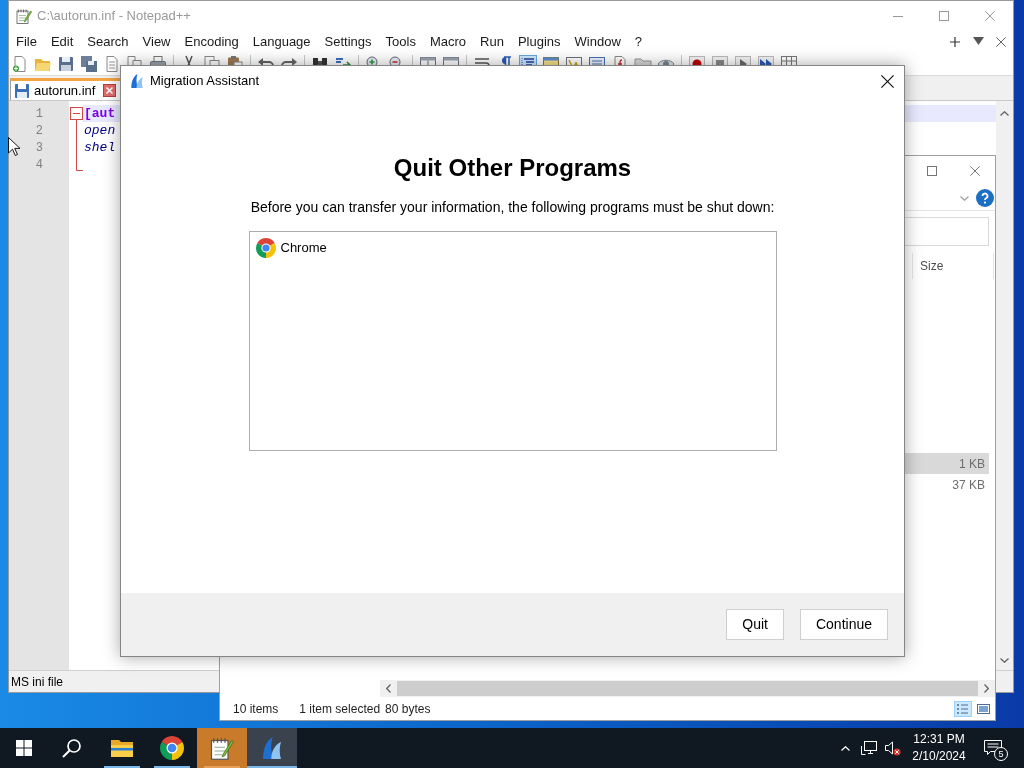 This screenshot has width=1024, height=768. I want to click on vertical-scrollbar, so click(1004, 385).